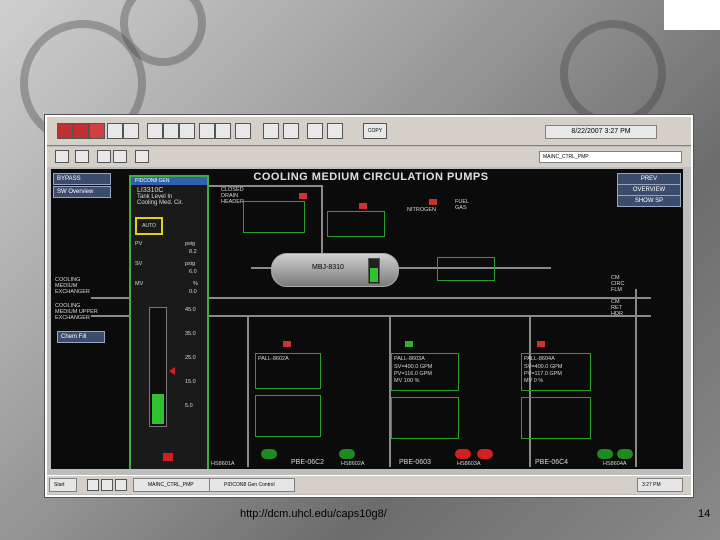 The width and height of the screenshot is (720, 540). What do you see at coordinates (193, 272) in the screenshot?
I see `sv-value: 6.0` at bounding box center [193, 272].